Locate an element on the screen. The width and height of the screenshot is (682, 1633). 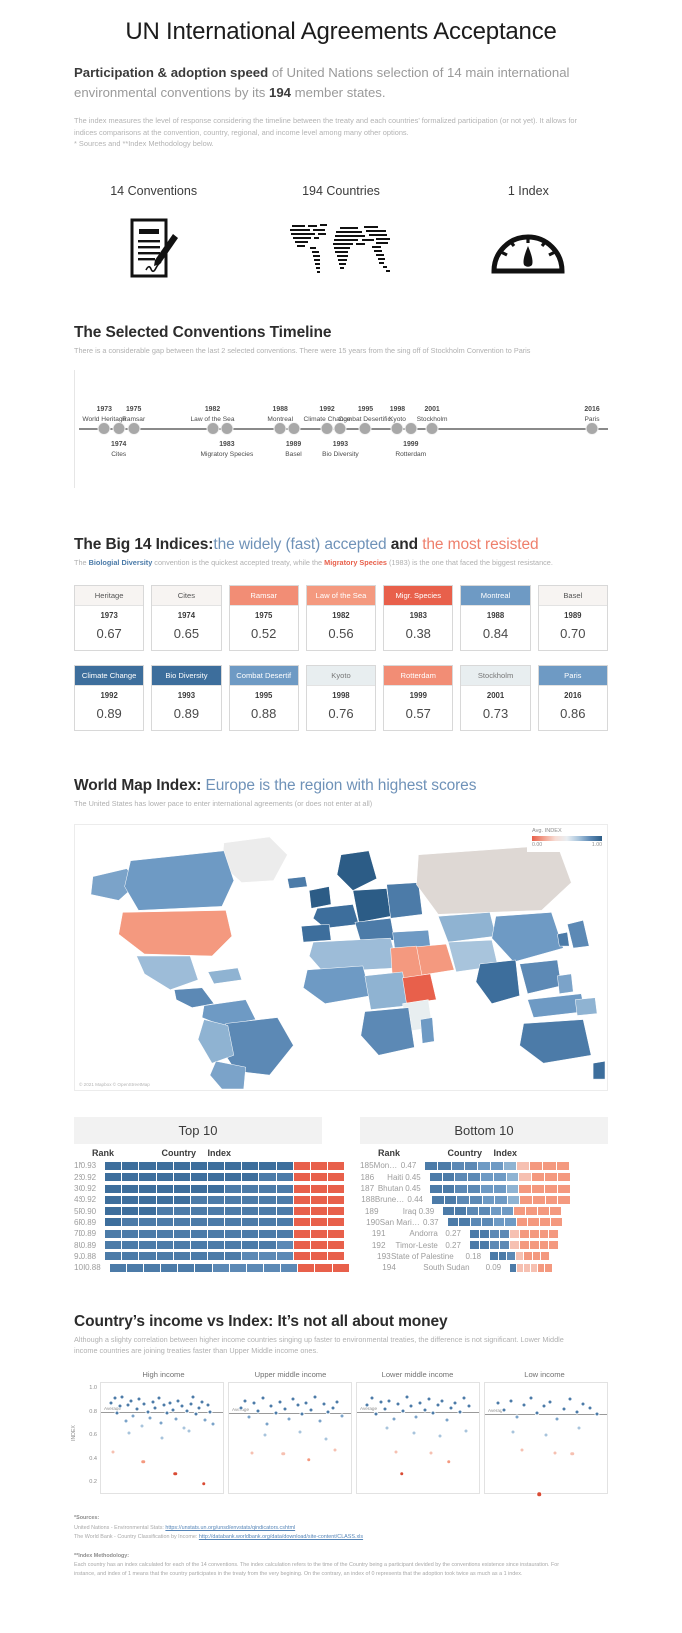
table-row: 1Norway0.93 is located at coordinates (209, 1165).